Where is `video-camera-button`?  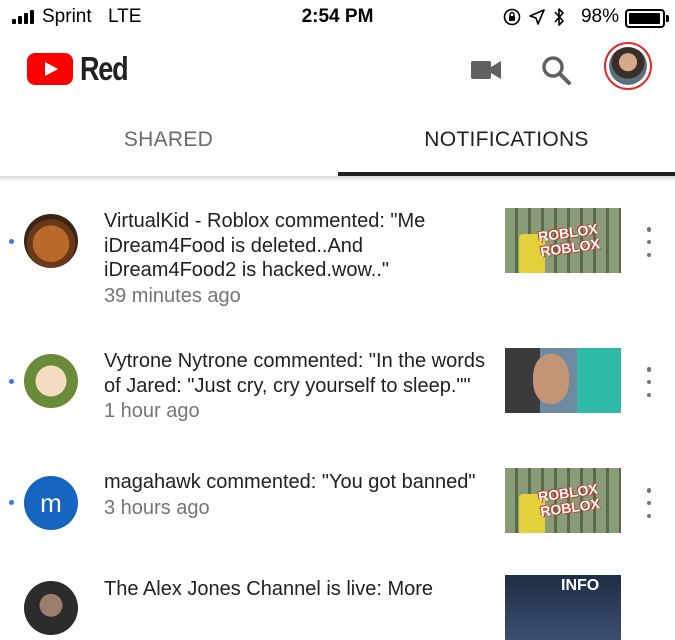 video-camera-button is located at coordinates (486, 70).